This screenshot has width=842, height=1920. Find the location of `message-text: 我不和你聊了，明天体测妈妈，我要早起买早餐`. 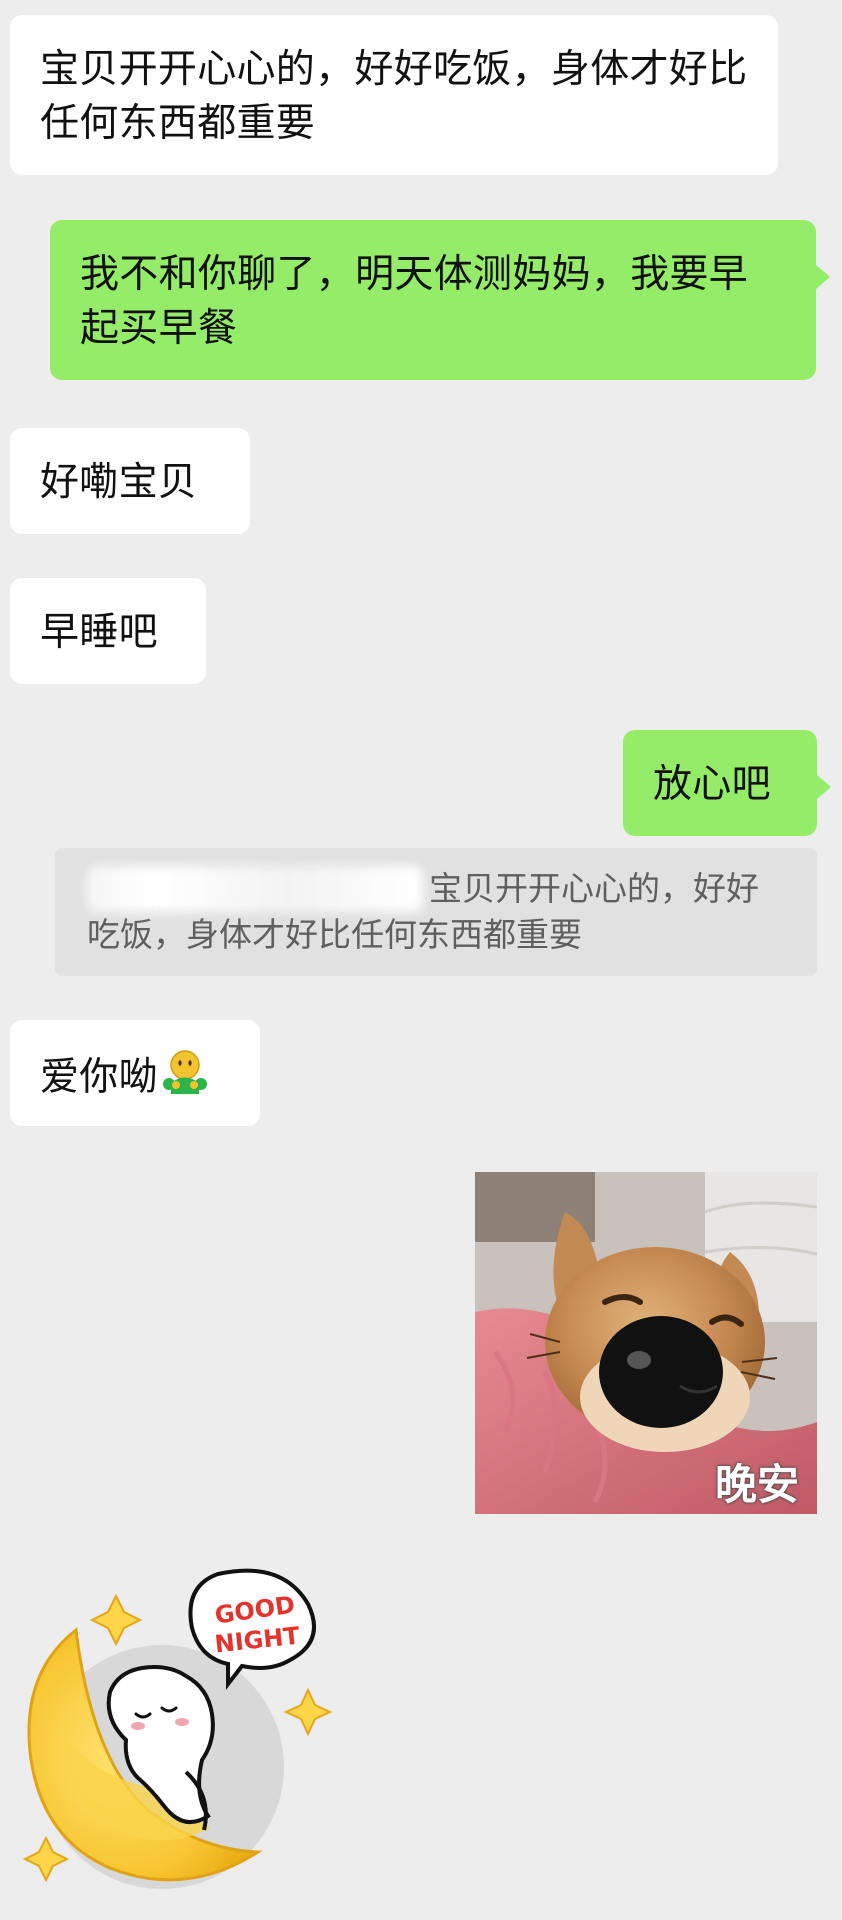

message-text: 我不和你聊了，明天体测妈妈，我要早起买早餐 is located at coordinates (414, 301).